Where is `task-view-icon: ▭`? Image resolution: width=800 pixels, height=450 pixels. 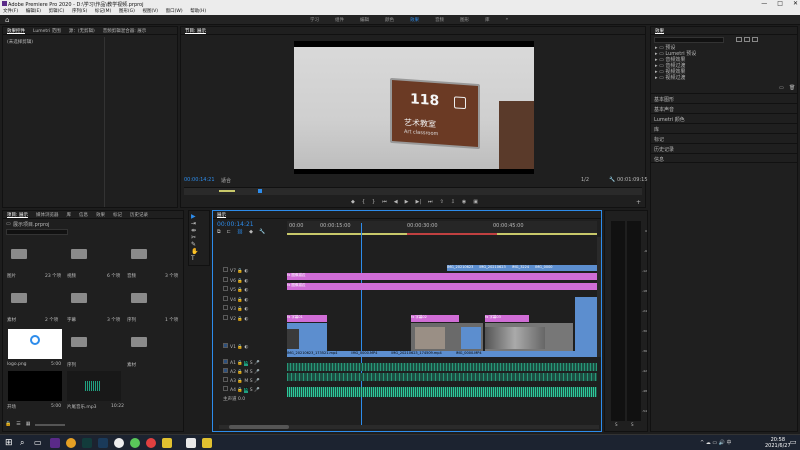 task-view-icon: ▭ is located at coordinates (38, 442).